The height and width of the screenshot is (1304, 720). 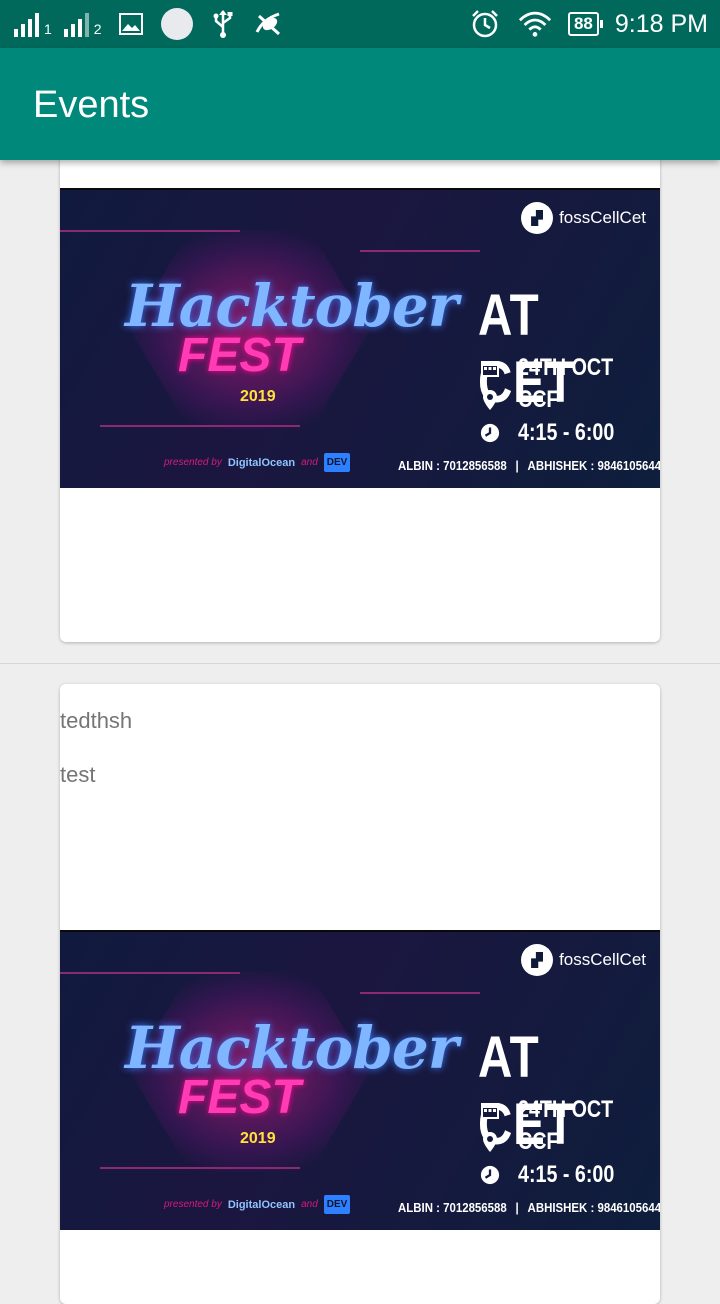 I want to click on event-description: test, so click(x=78, y=774).